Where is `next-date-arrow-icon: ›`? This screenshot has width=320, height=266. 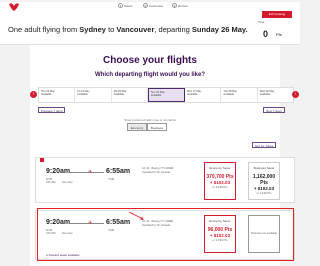
next-date-arrow-icon: › is located at coordinates (295, 94).